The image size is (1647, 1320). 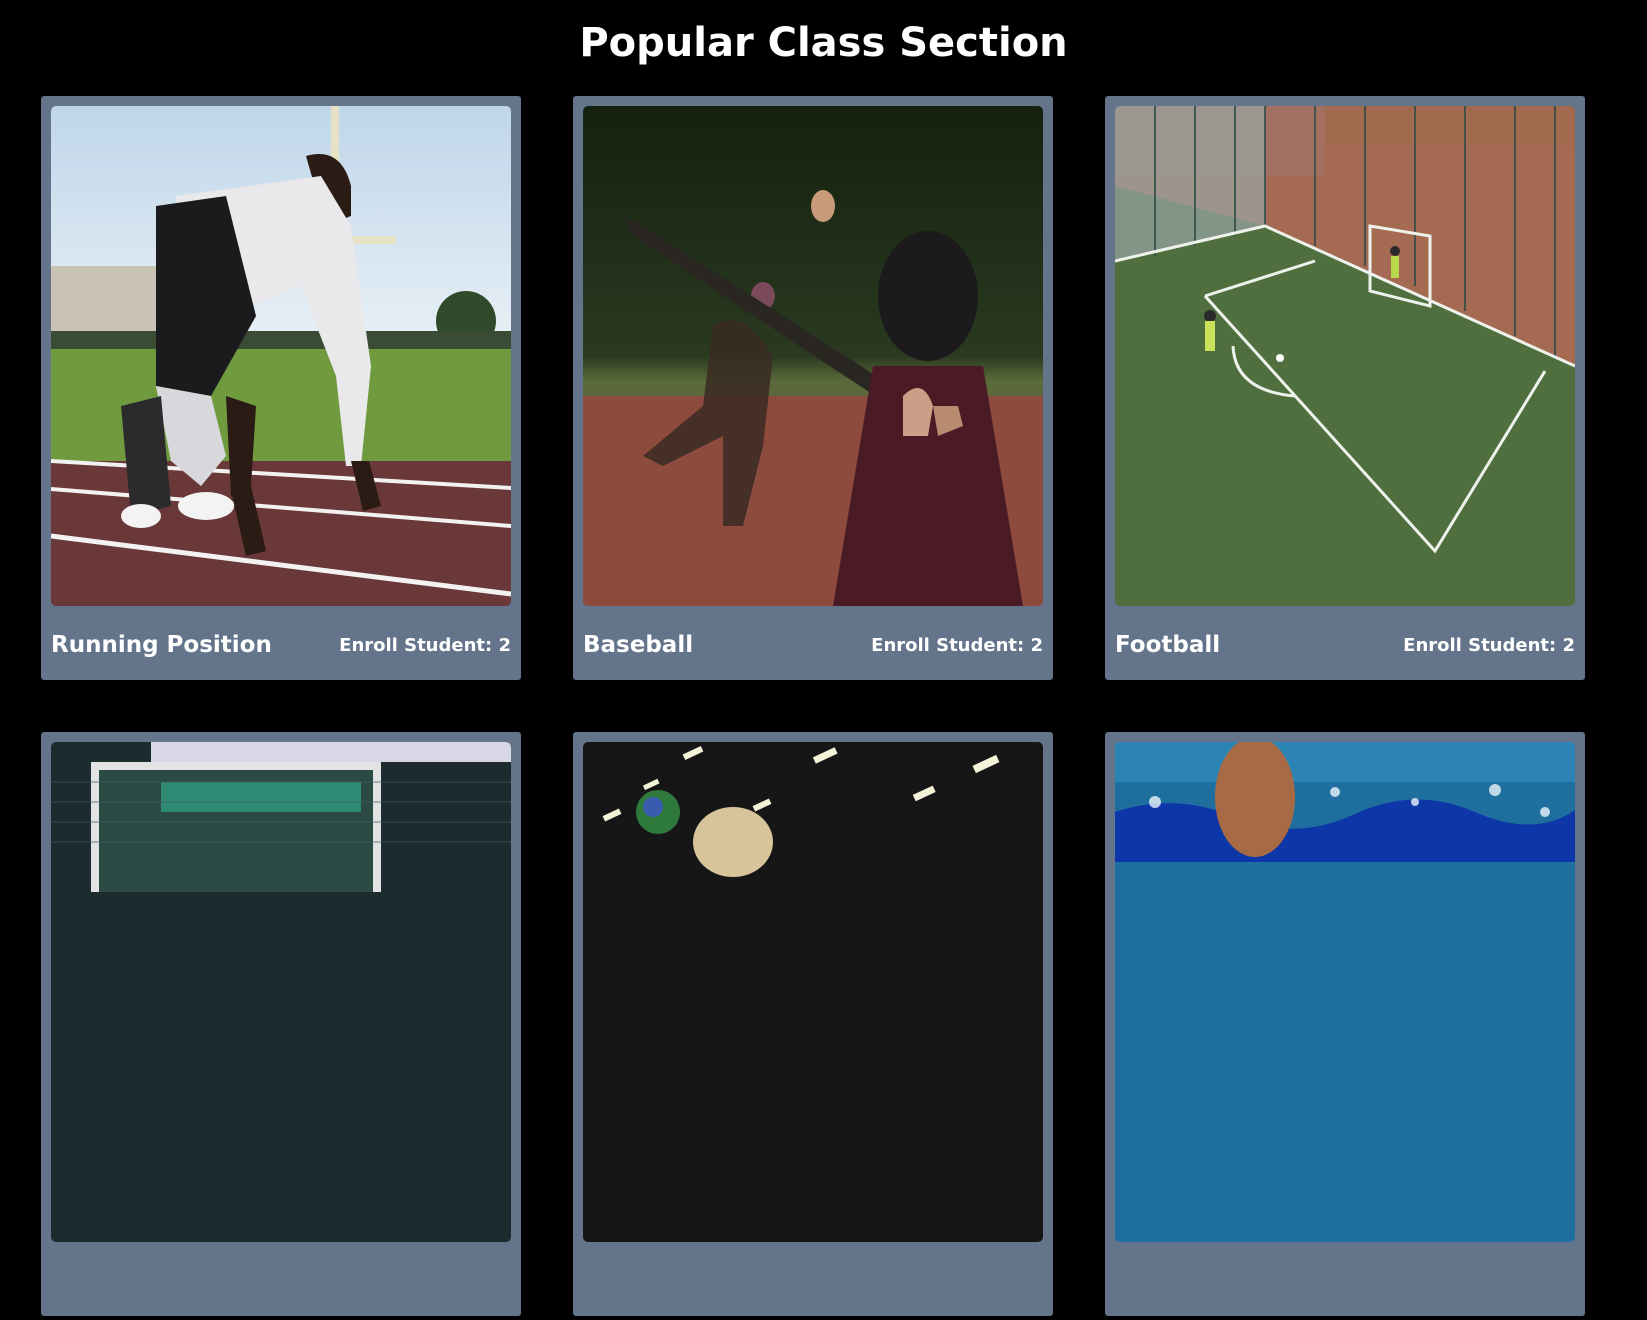 I want to click on caged-football-pitch-photo, so click(x=1345, y=356).